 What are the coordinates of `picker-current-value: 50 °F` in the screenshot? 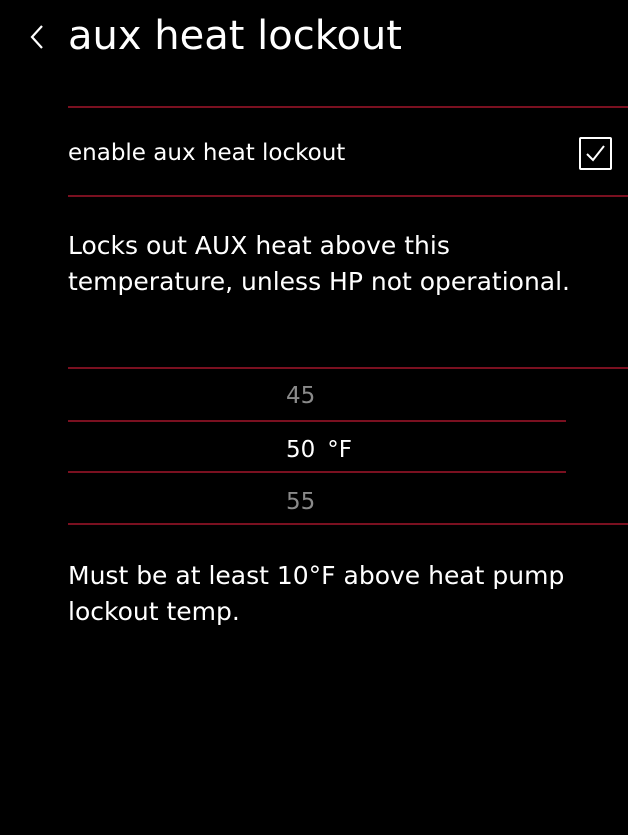 It's located at (319, 450).